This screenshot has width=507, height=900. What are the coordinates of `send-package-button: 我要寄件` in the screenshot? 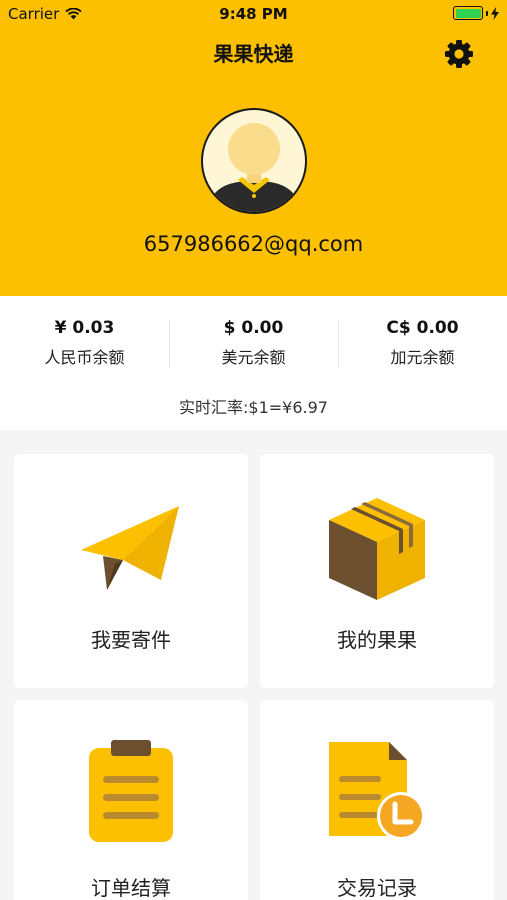 It's located at (131, 571).